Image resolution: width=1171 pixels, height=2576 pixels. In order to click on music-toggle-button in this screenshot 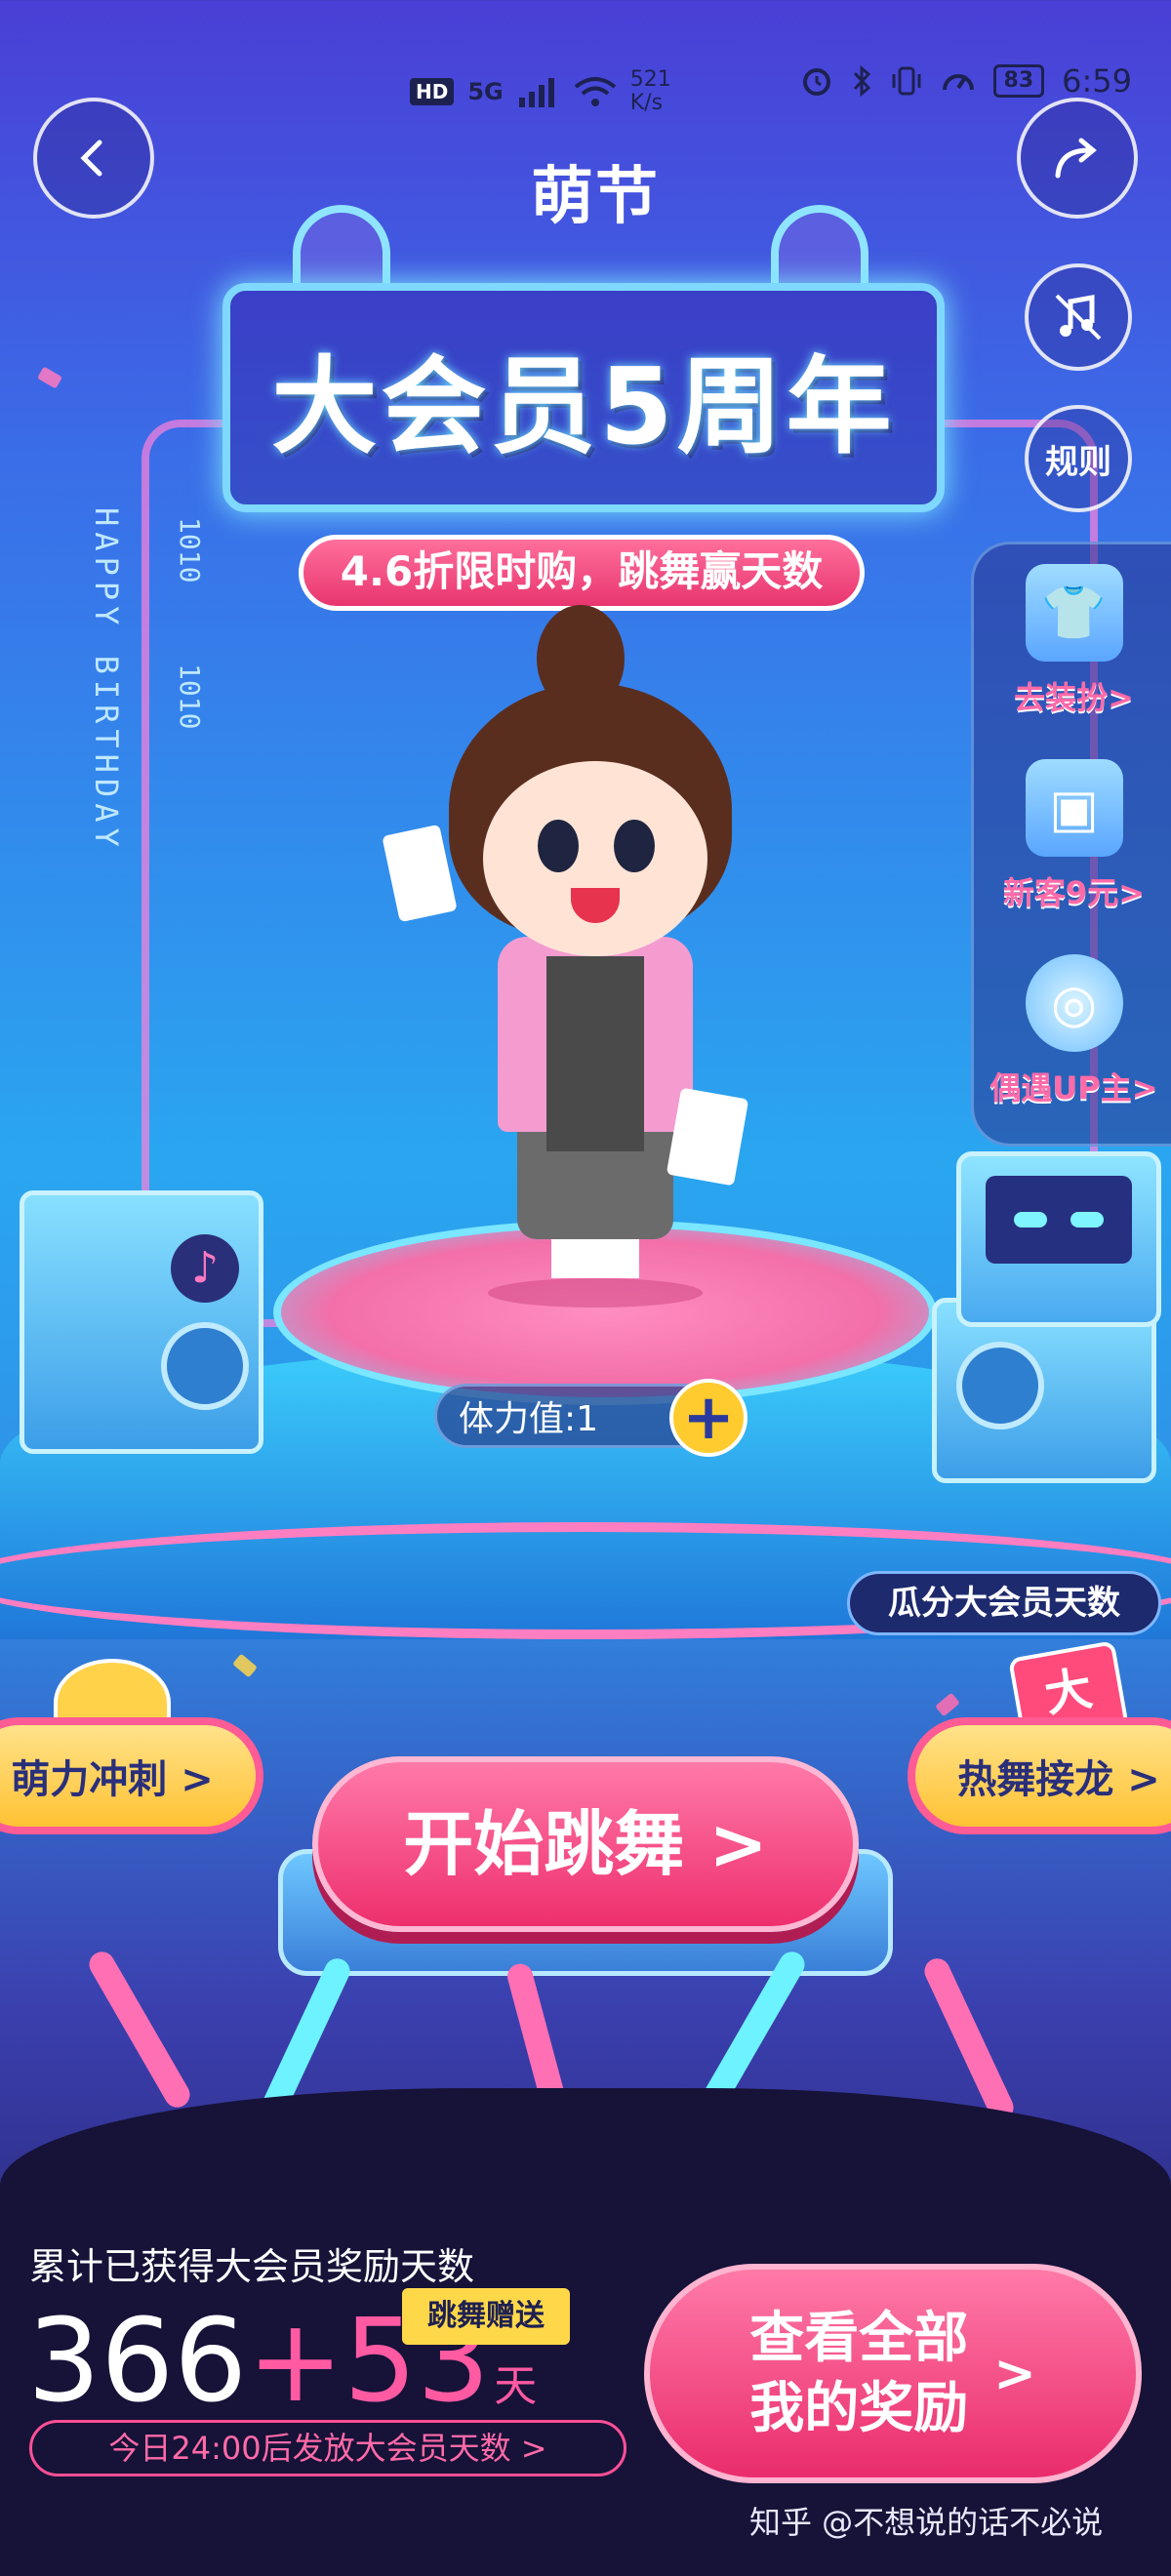, I will do `click(1078, 317)`.